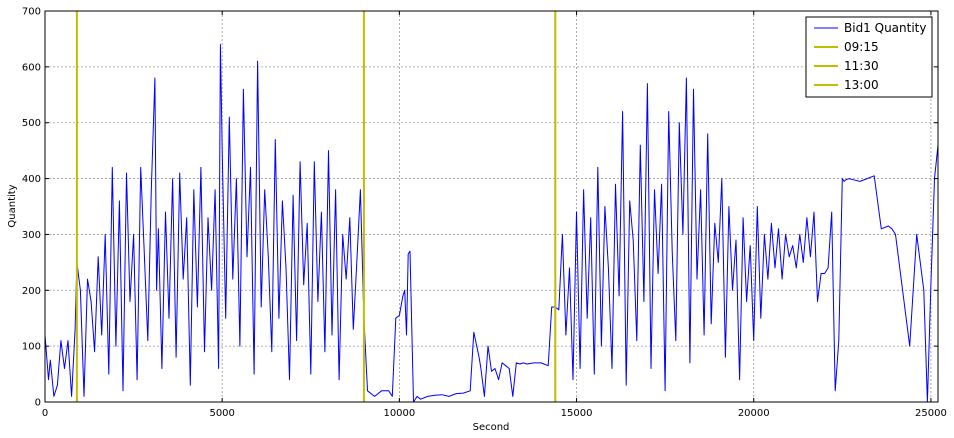 Image resolution: width=954 pixels, height=438 pixels. Describe the element at coordinates (31, 123) in the screenshot. I see `y-tick-label: 500` at that location.